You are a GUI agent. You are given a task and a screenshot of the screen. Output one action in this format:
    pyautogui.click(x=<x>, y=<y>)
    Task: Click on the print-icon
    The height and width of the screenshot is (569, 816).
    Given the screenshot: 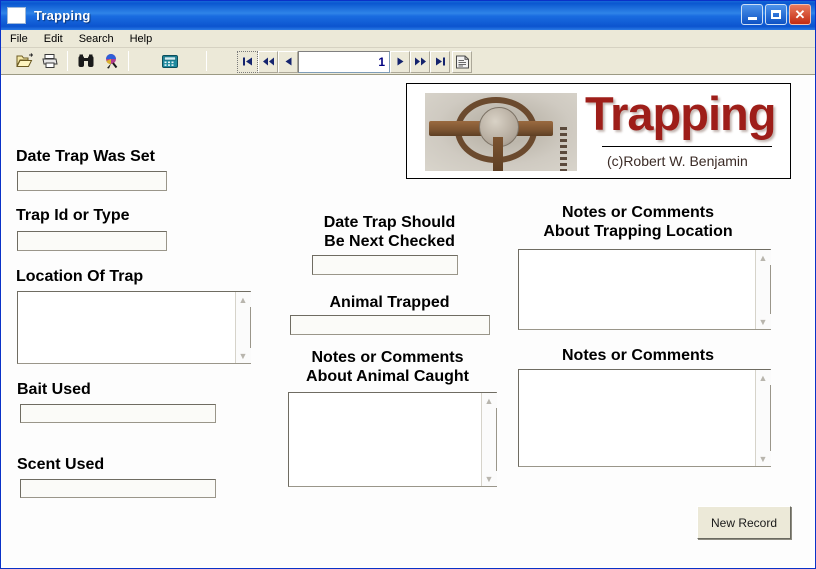 What is the action you would take?
    pyautogui.click(x=49, y=61)
    